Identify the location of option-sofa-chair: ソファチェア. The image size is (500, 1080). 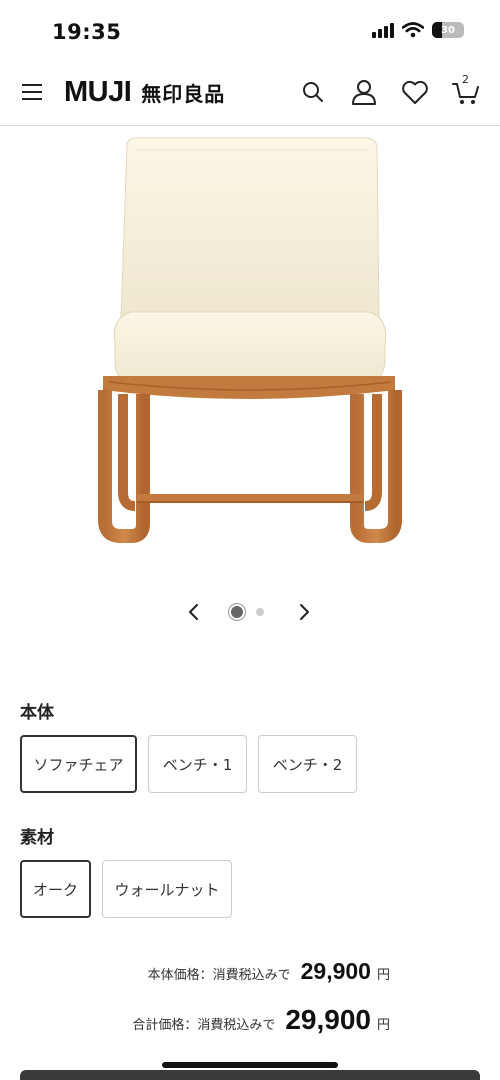
(78, 764).